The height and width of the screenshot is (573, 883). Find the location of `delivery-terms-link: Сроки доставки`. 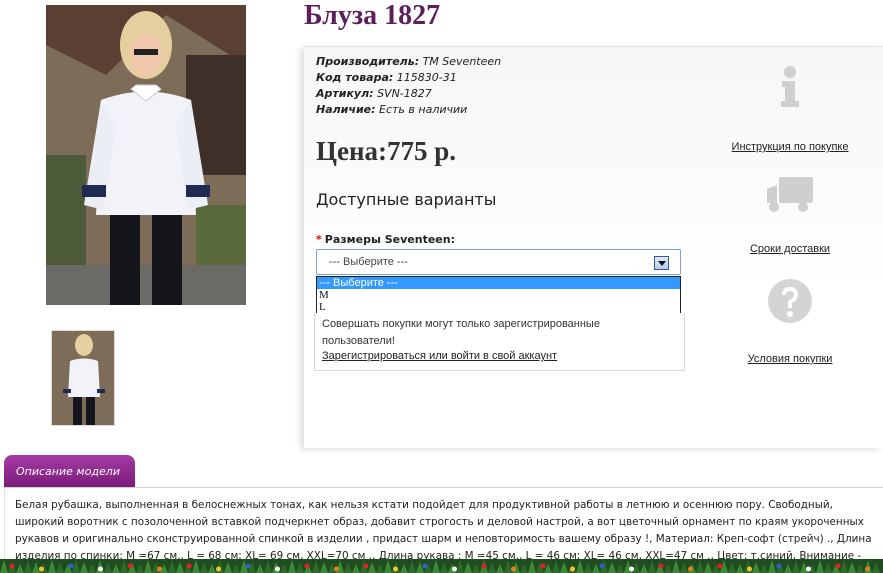

delivery-terms-link: Сроки доставки is located at coordinates (790, 249).